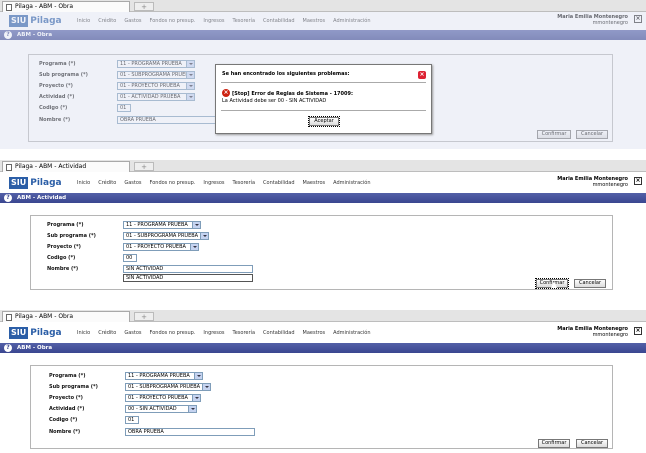  I want to click on browser-tab: Pilaga - ABM - Actividad, so click(66, 166).